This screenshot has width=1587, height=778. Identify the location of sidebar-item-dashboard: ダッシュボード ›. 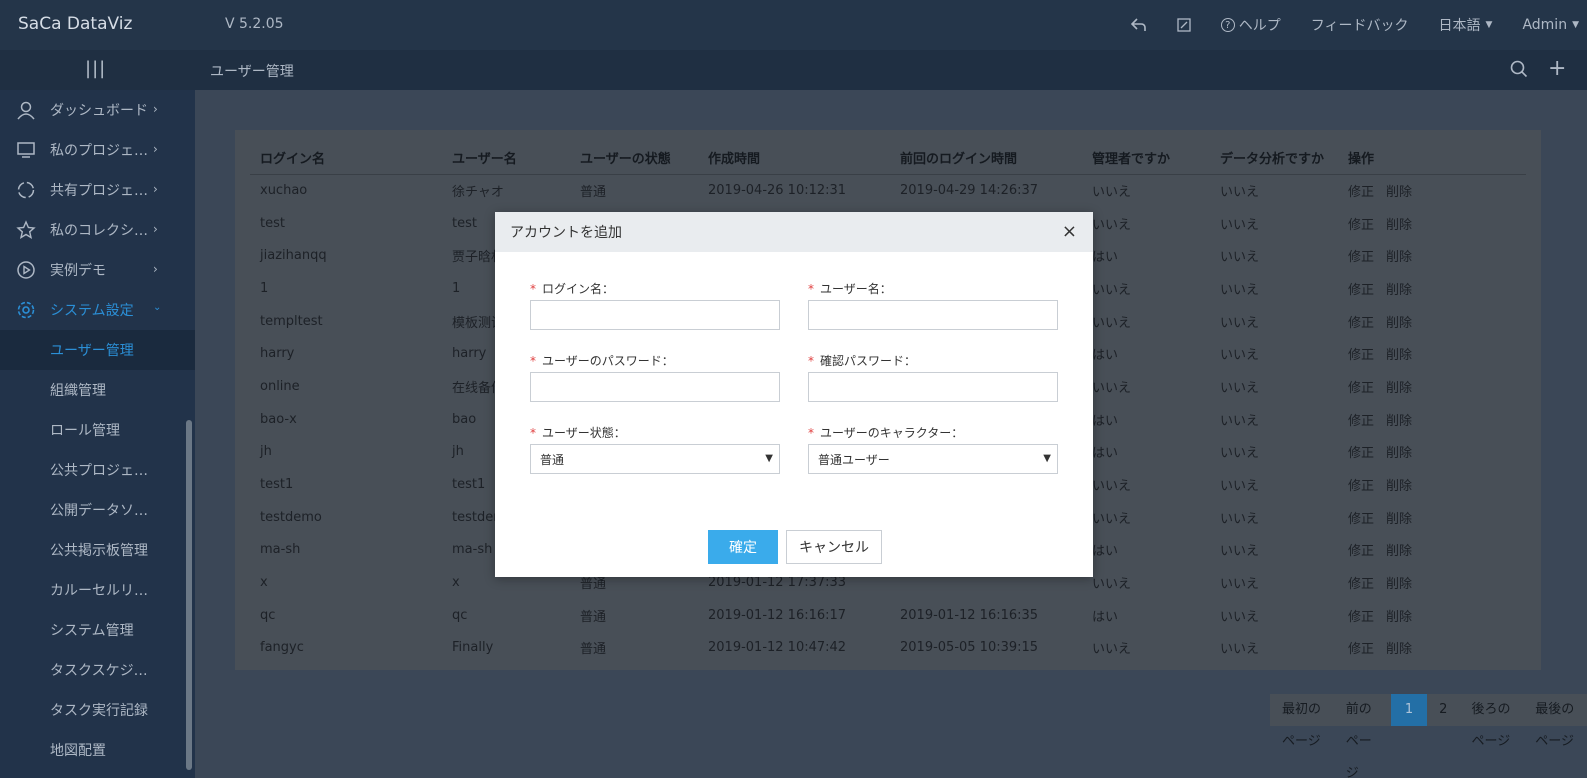
(97, 110).